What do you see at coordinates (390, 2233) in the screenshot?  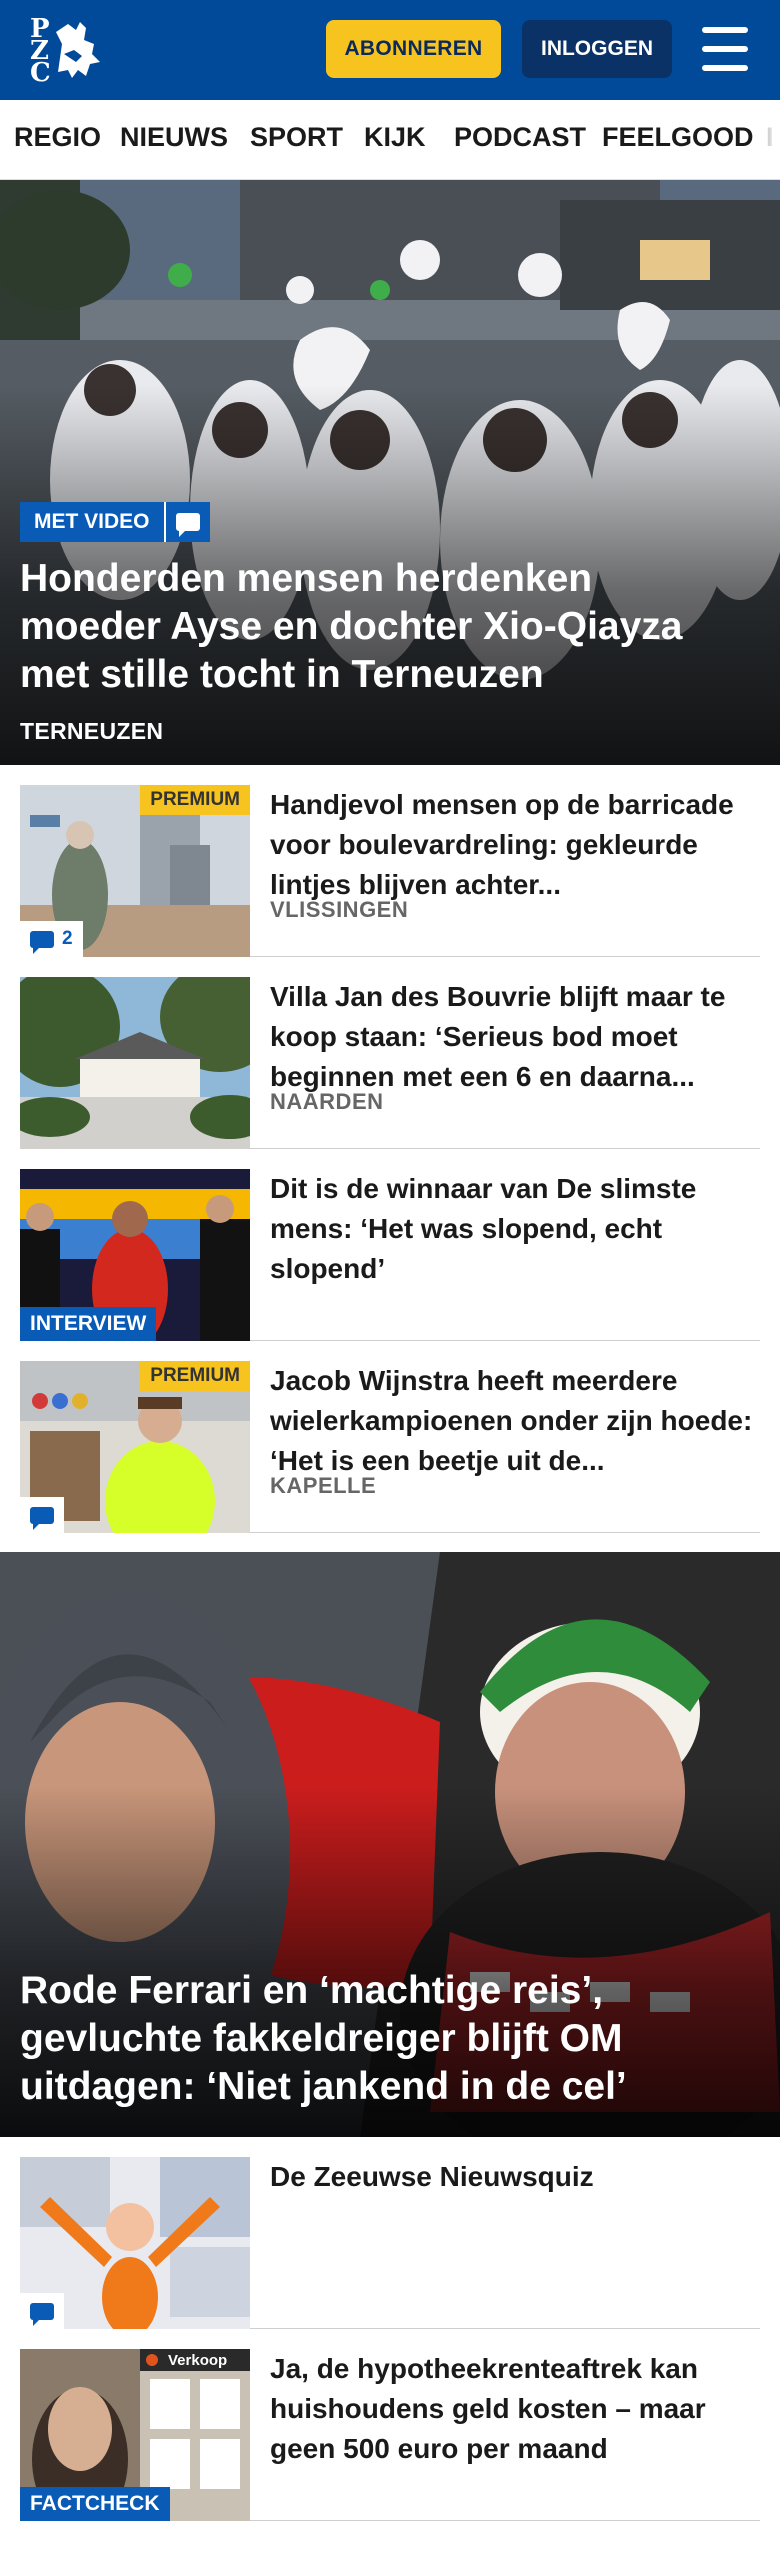 I see `list-item: De Zeeuwse Nieuwsquiz` at bounding box center [390, 2233].